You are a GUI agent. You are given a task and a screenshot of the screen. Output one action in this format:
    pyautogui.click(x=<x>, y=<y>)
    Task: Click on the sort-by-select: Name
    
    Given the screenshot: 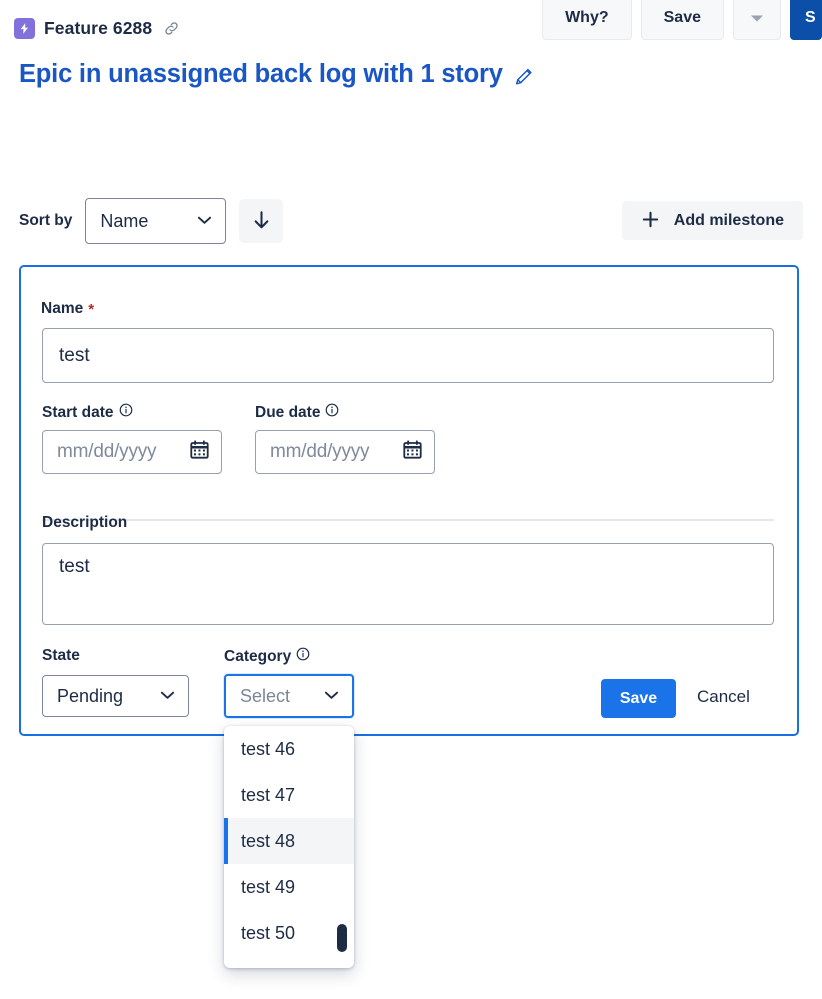 What is the action you would take?
    pyautogui.click(x=156, y=221)
    